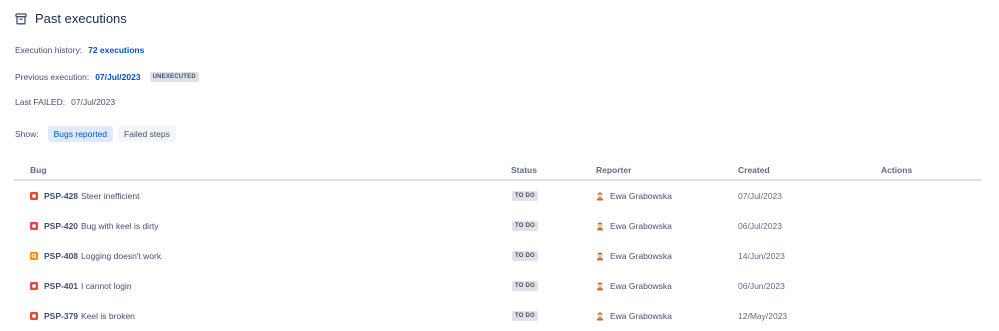 The height and width of the screenshot is (331, 999). I want to click on bug-cell: PSP-428 Steer inefficient, so click(84, 196).